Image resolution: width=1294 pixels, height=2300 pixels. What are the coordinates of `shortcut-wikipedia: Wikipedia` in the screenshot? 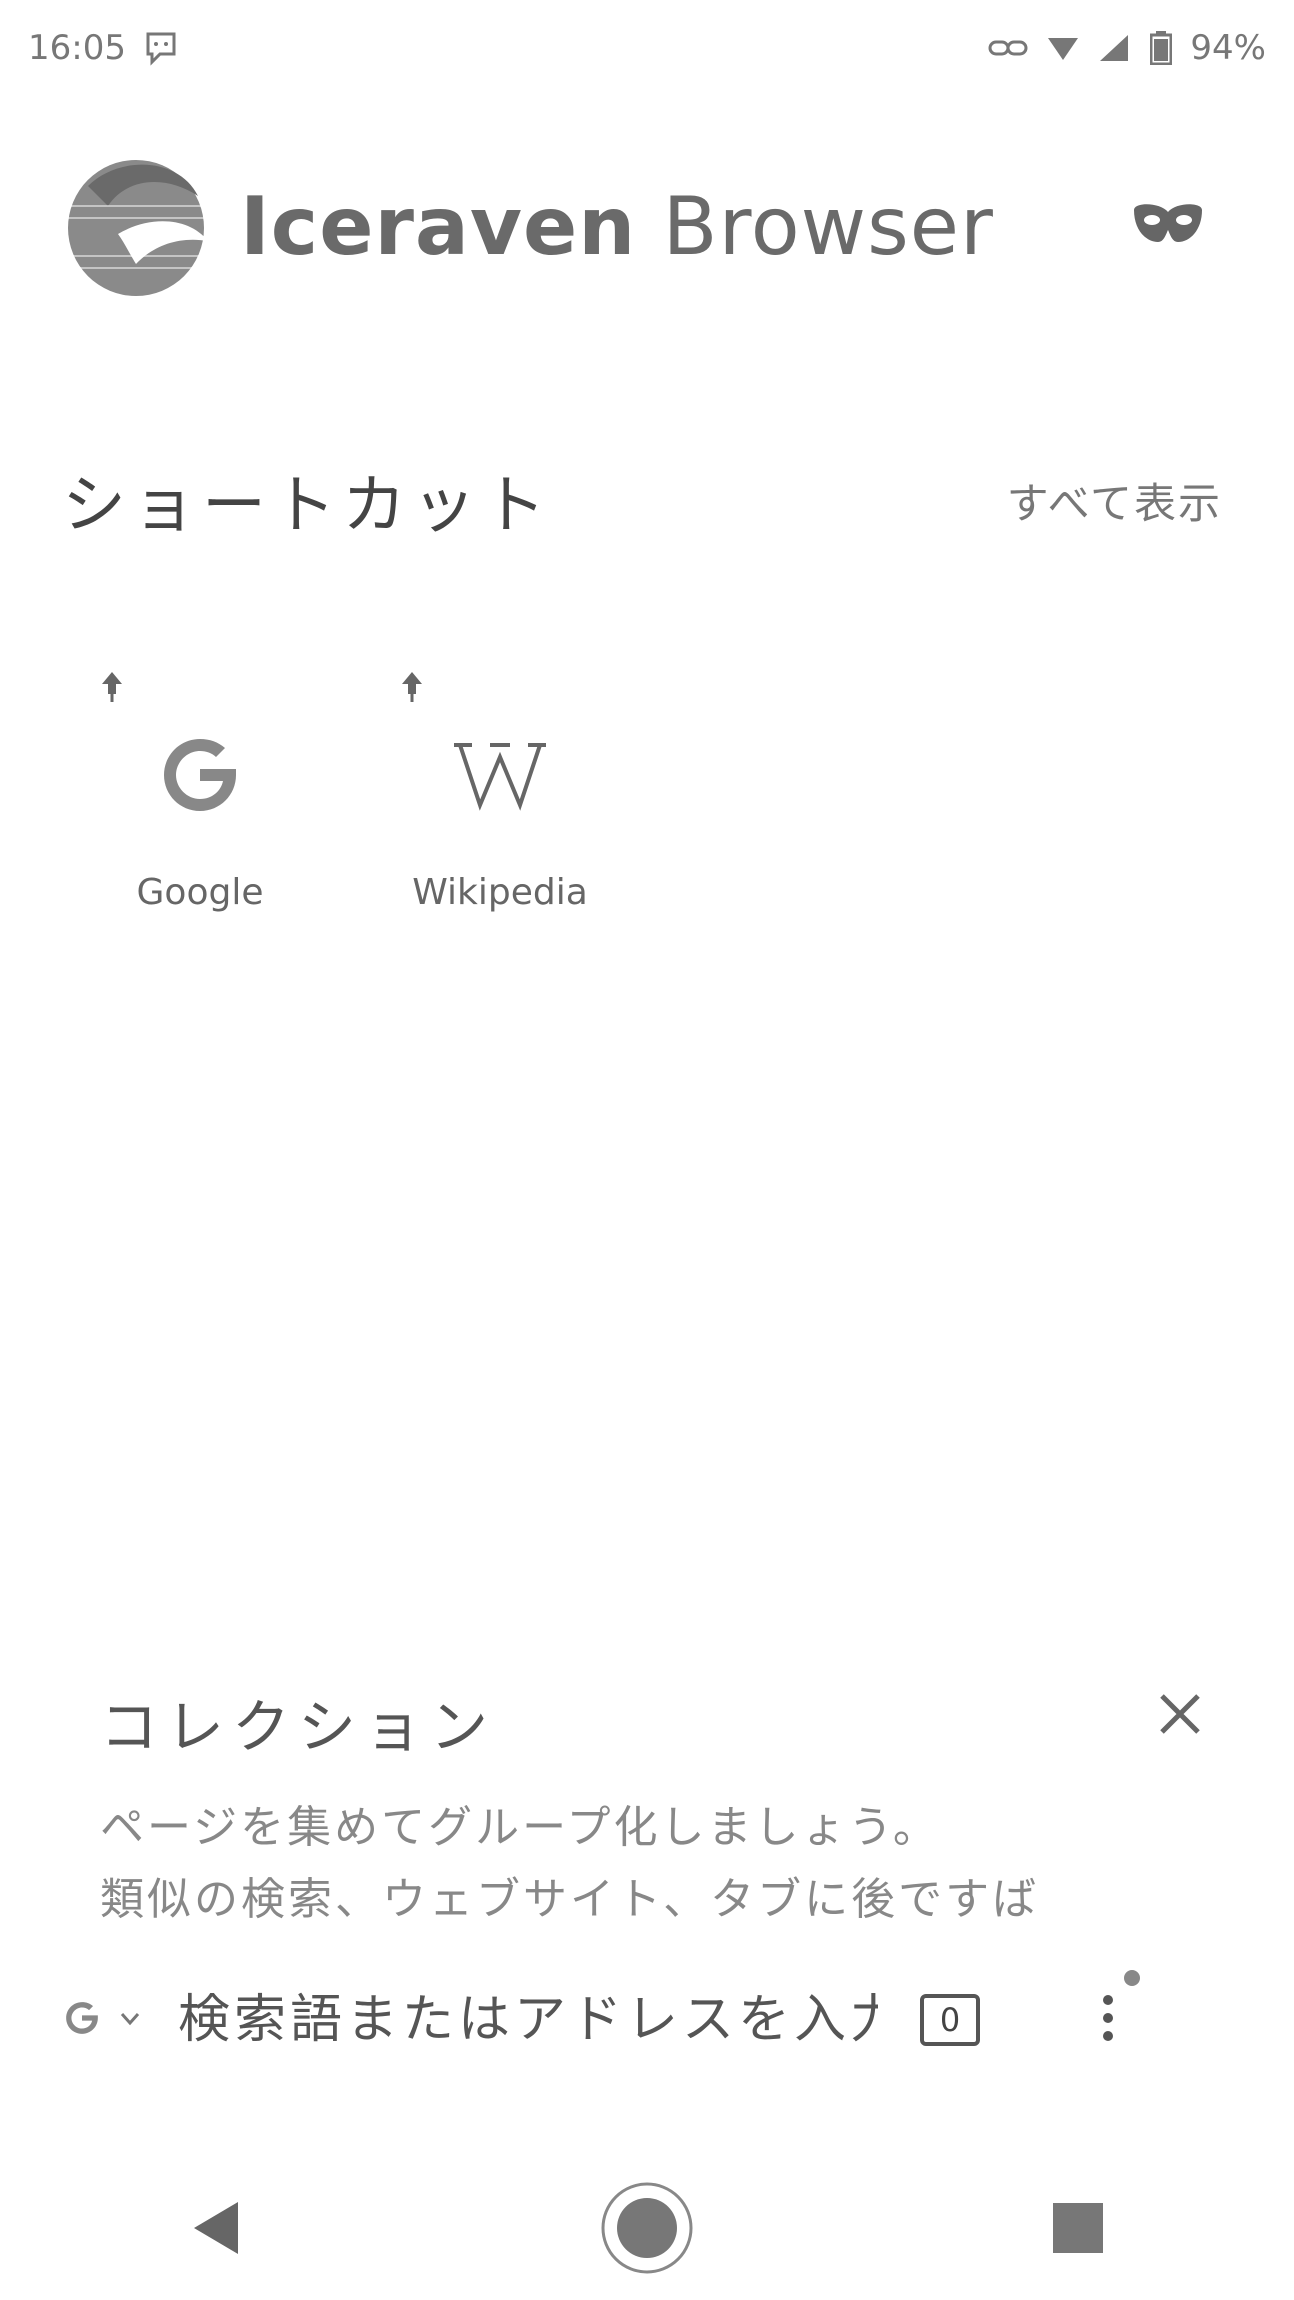 It's located at (500, 781).